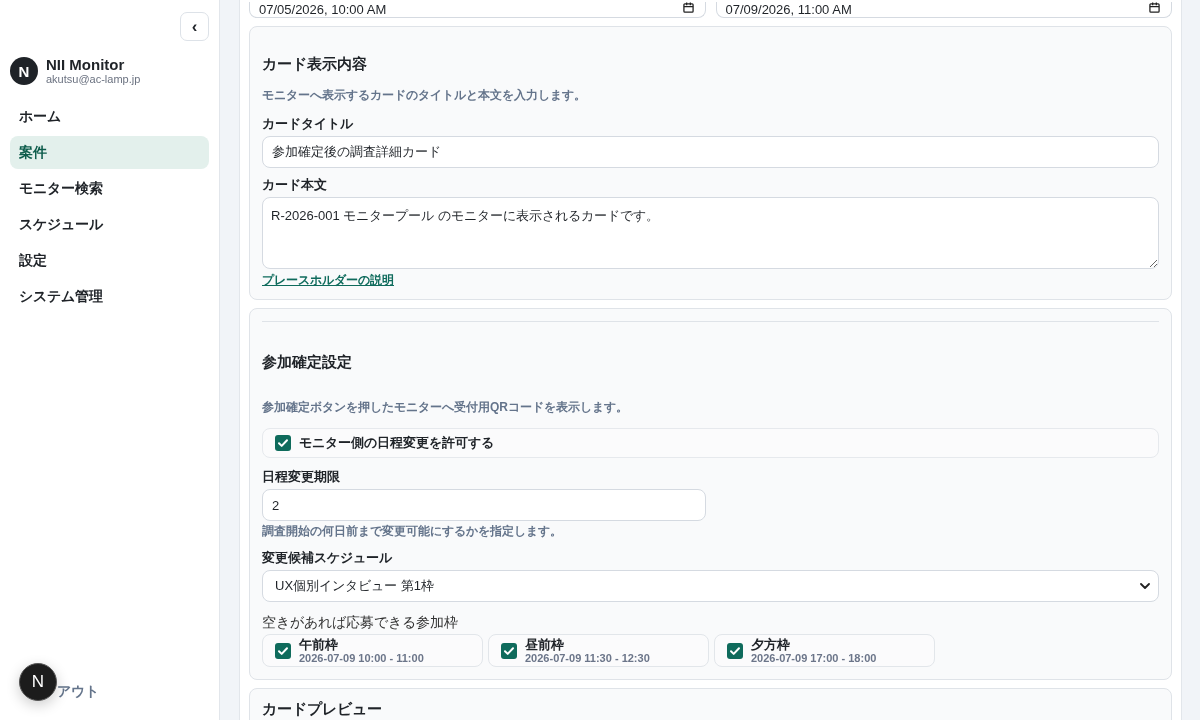 This screenshot has height=720, width=1200. Describe the element at coordinates (109, 152) in the screenshot. I see `nav-item: 案件` at that location.